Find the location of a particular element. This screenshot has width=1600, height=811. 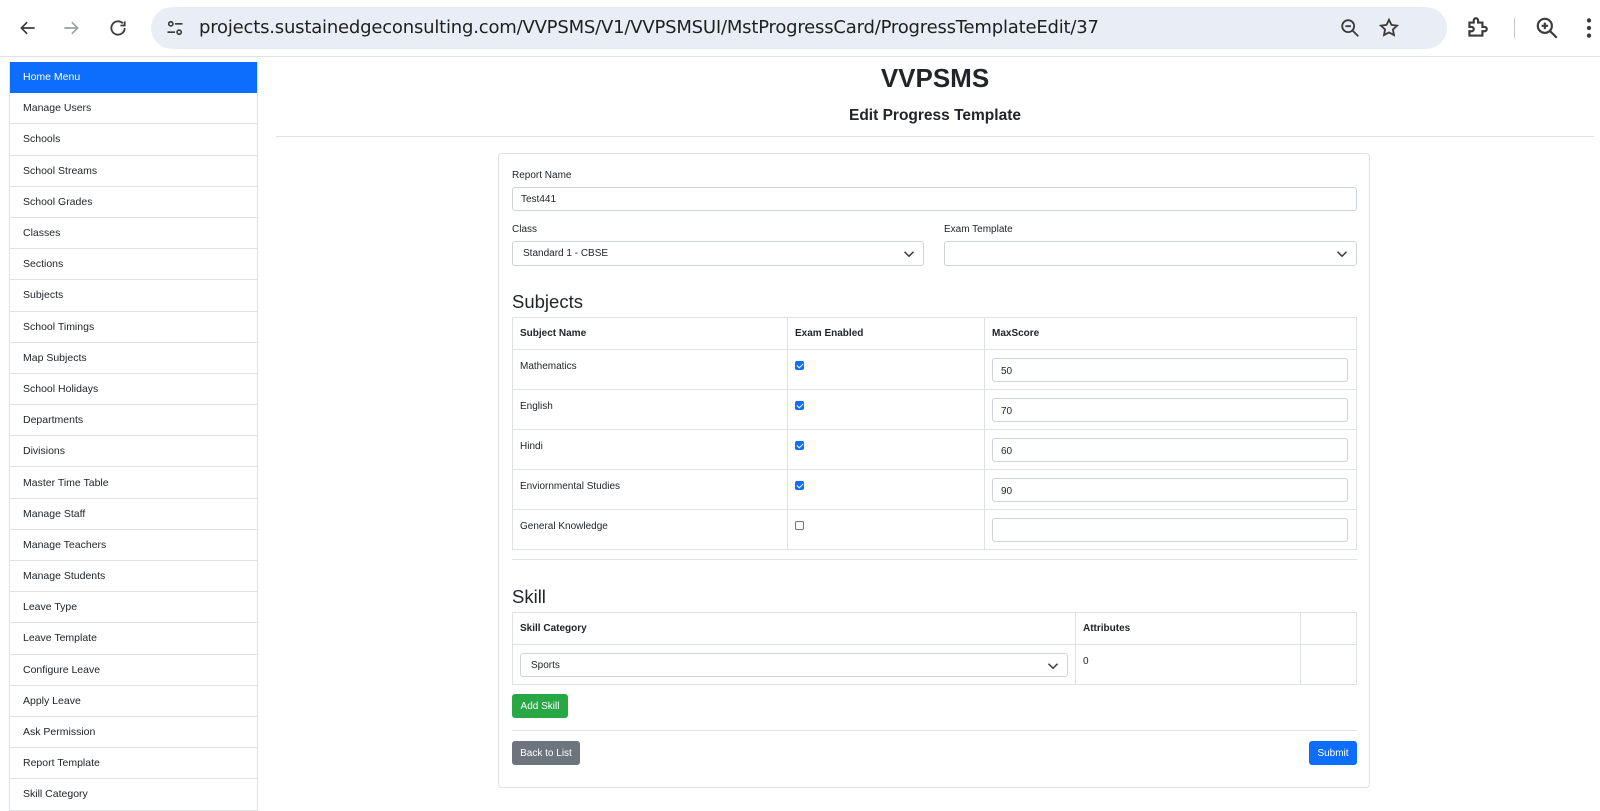

max-score-cell: 90 is located at coordinates (1170, 489).